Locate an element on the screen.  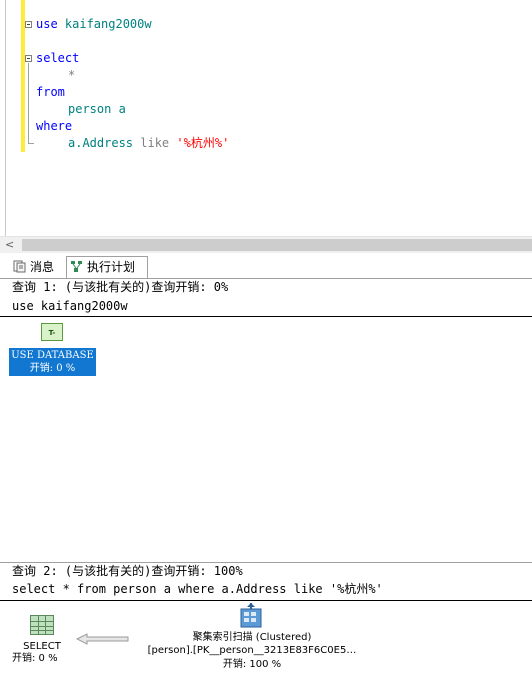
star: * is located at coordinates (72, 75).